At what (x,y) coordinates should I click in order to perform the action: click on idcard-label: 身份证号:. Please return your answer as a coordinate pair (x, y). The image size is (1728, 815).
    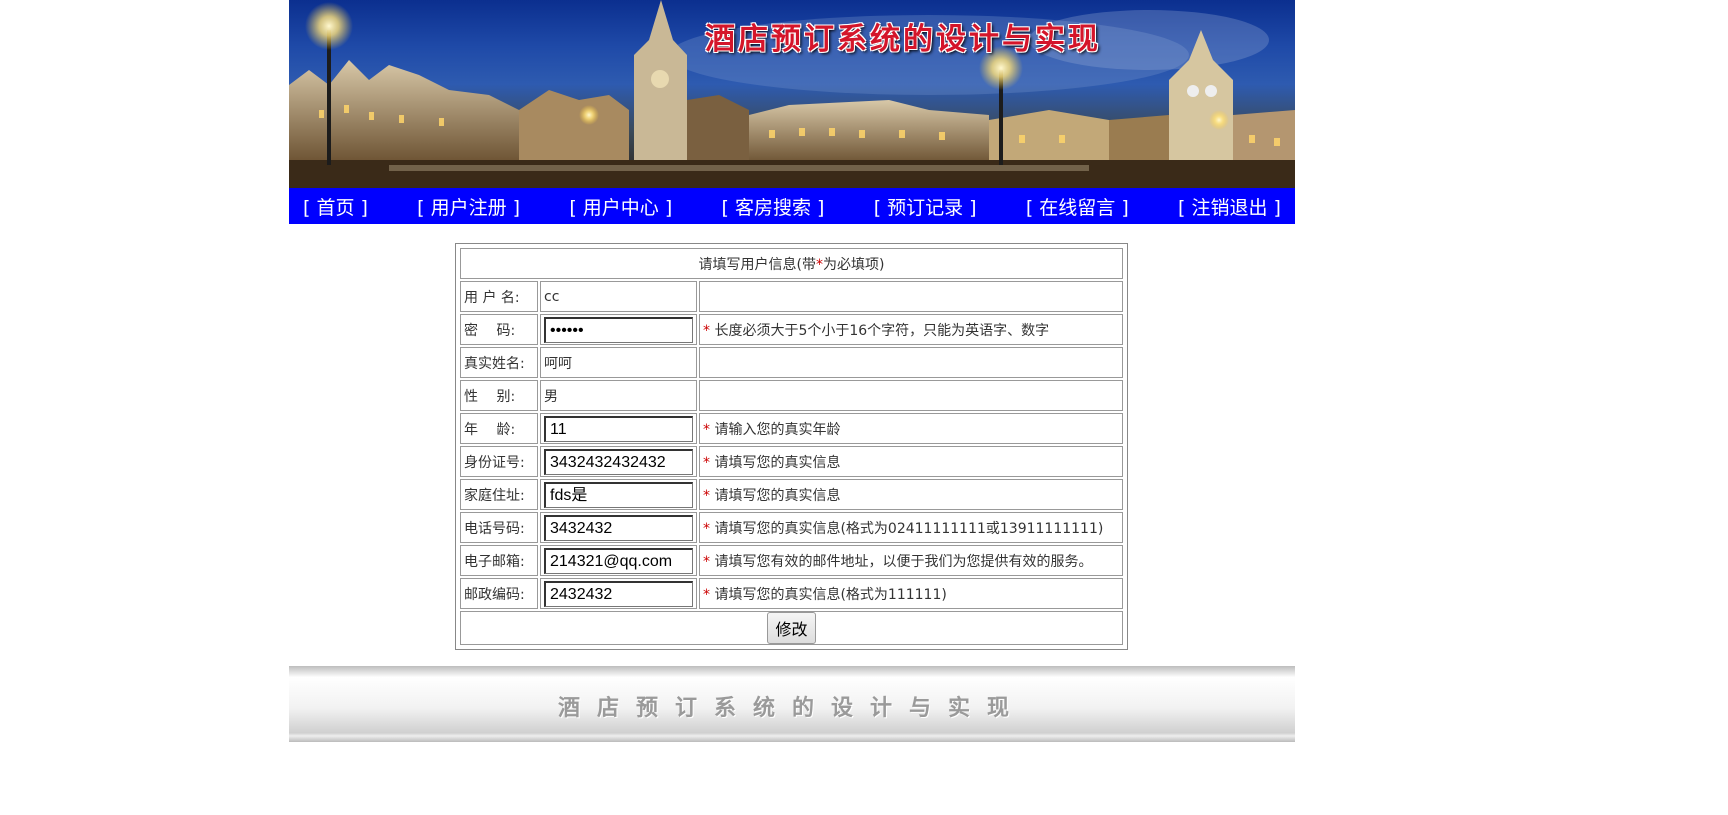
    Looking at the image, I should click on (499, 461).